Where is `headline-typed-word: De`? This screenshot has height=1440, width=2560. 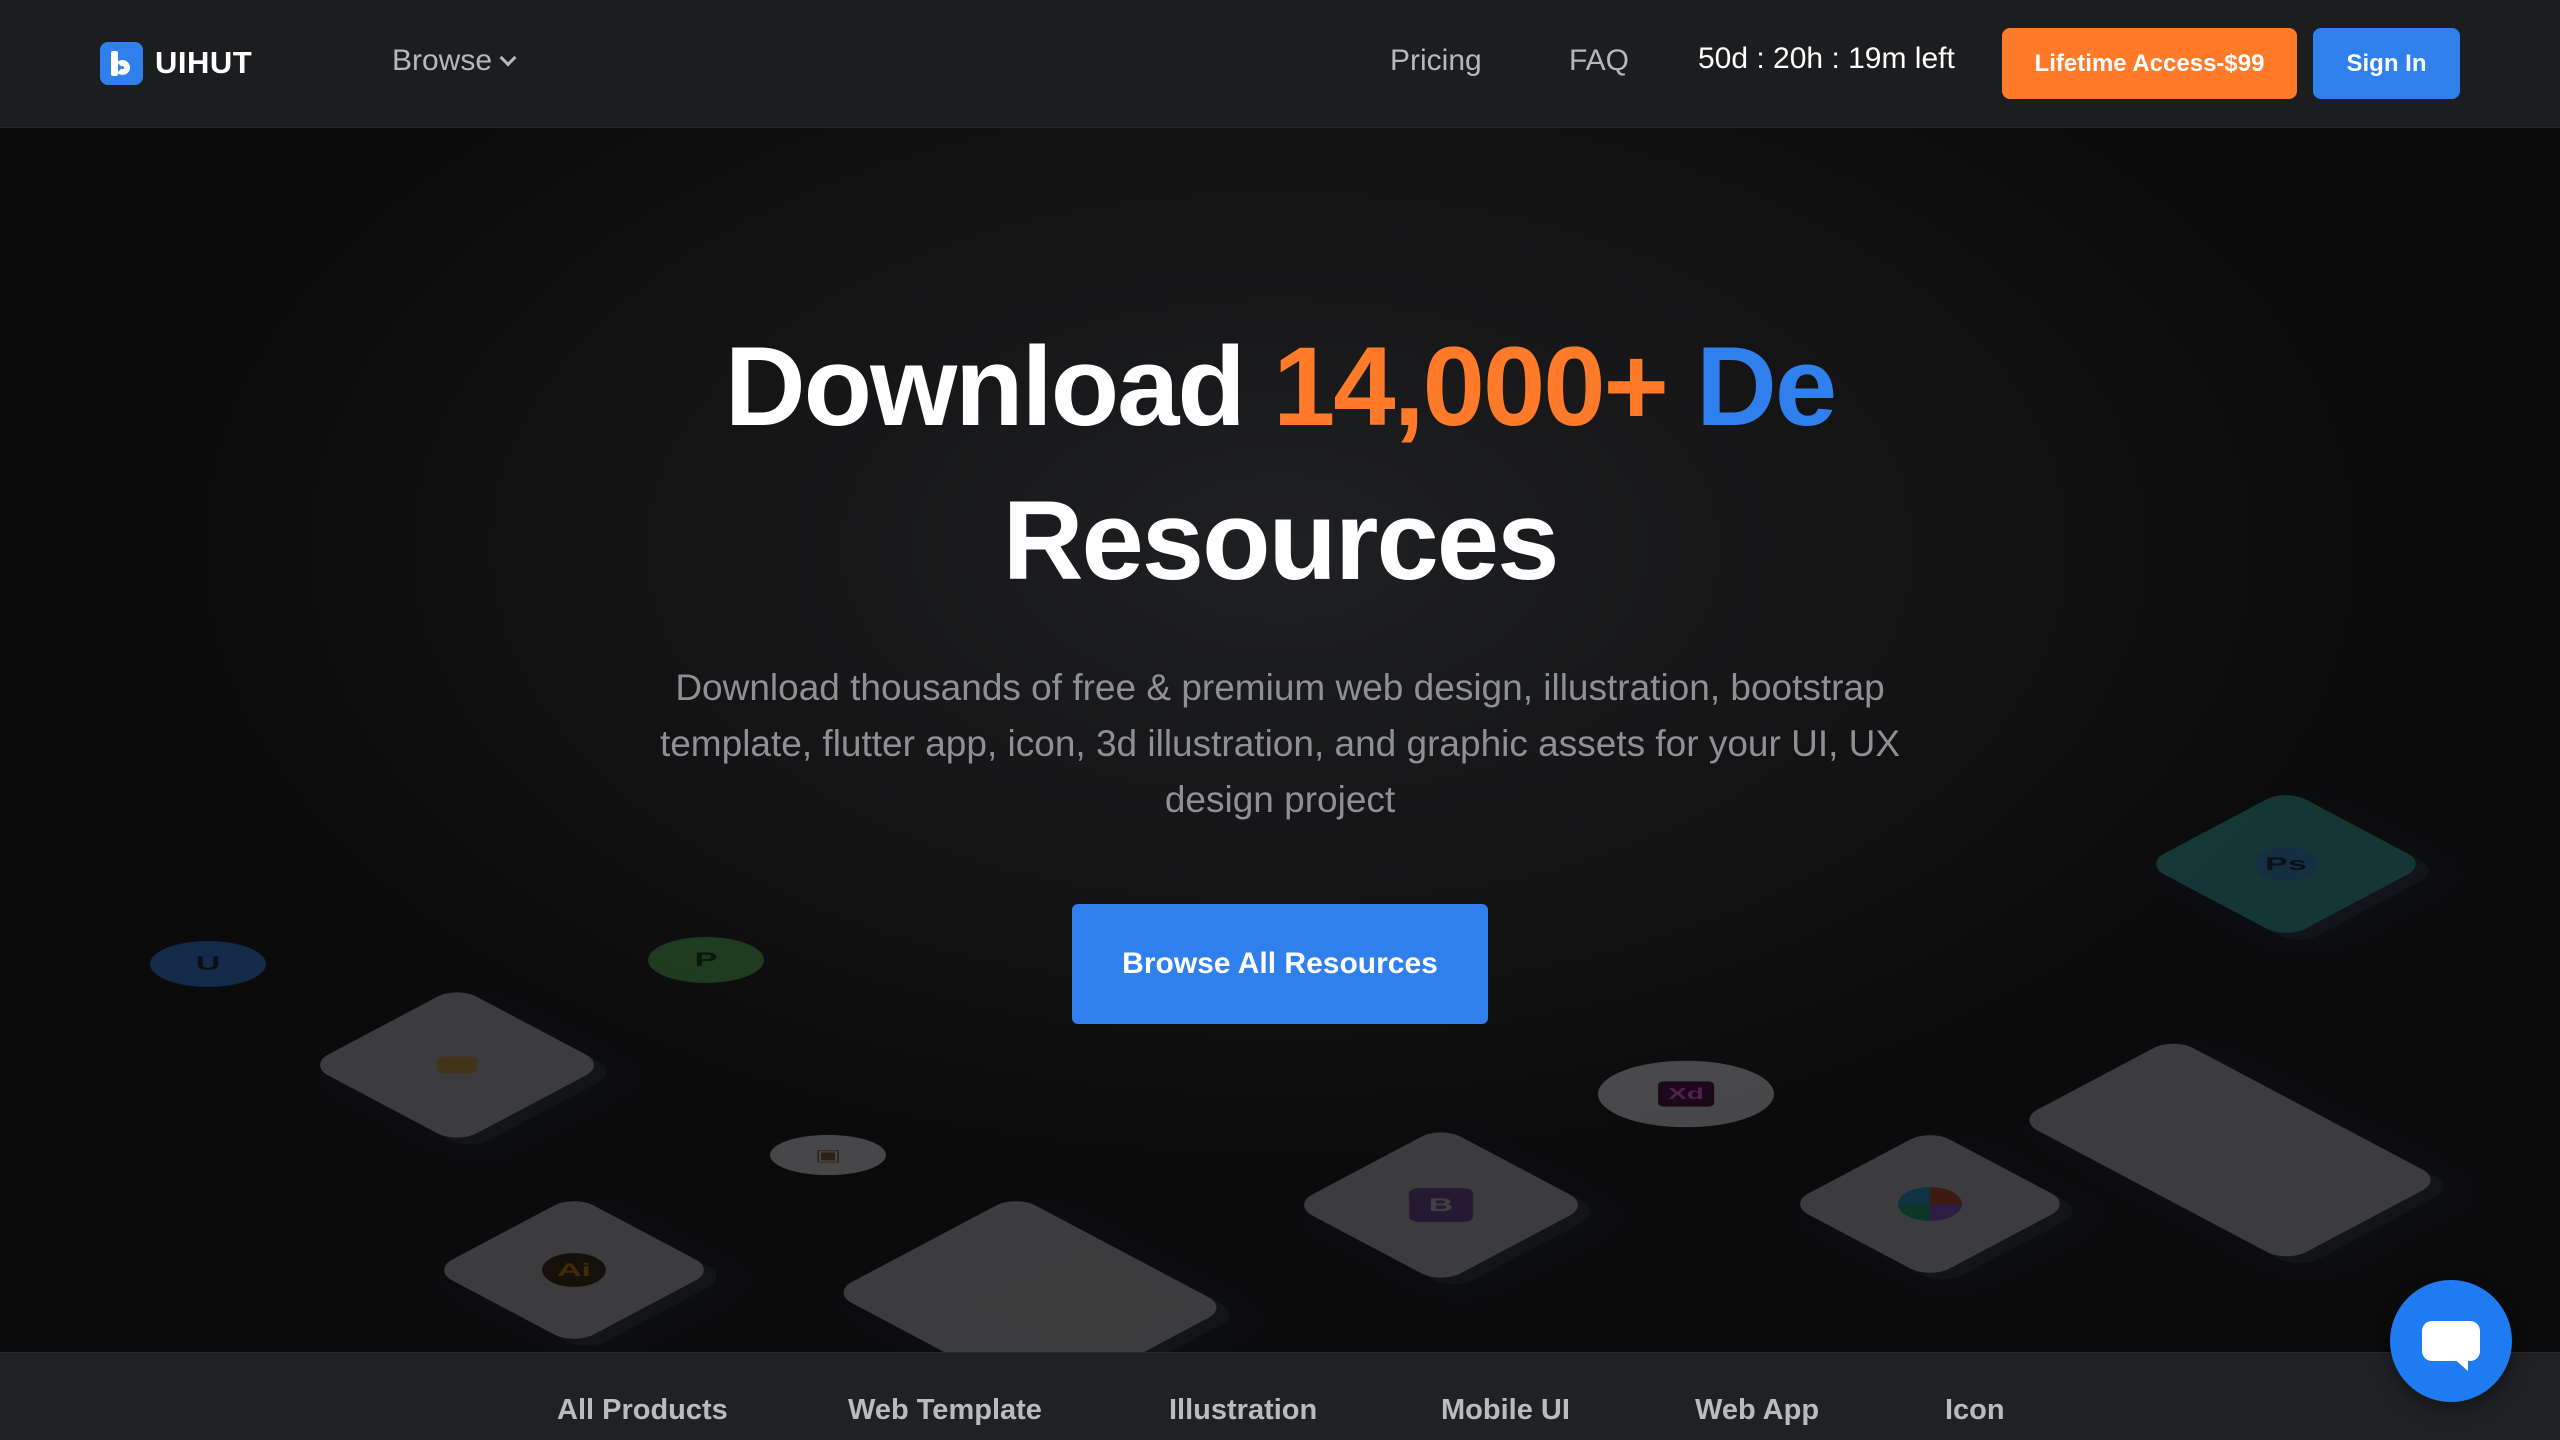
headline-typed-word: De is located at coordinates (1766, 386).